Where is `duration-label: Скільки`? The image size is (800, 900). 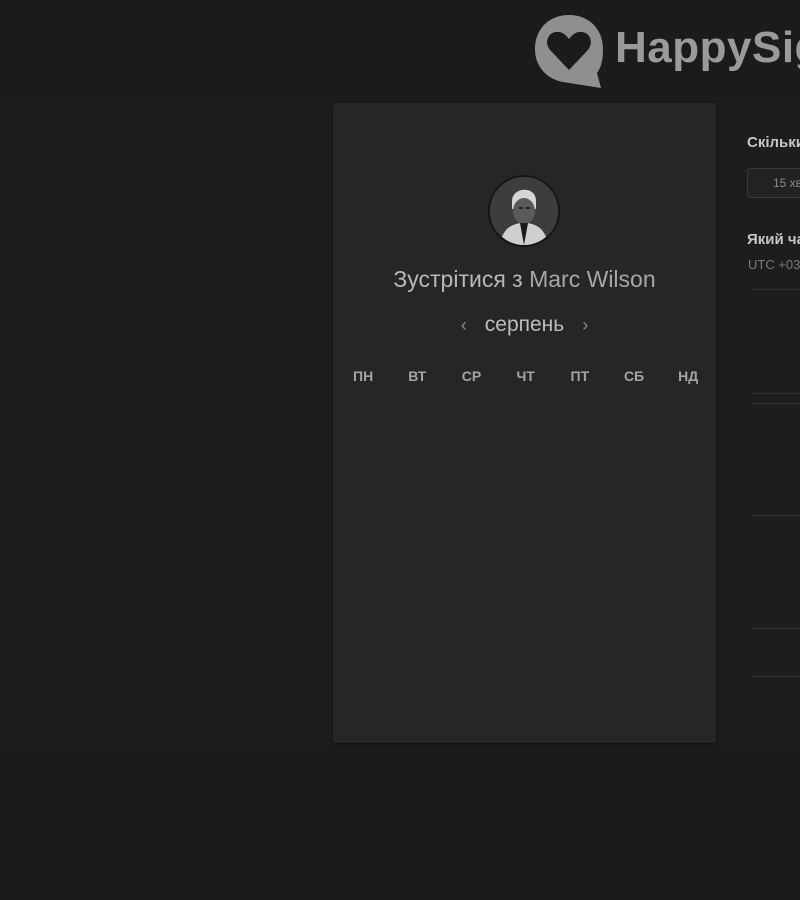 duration-label: Скільки is located at coordinates (773, 142).